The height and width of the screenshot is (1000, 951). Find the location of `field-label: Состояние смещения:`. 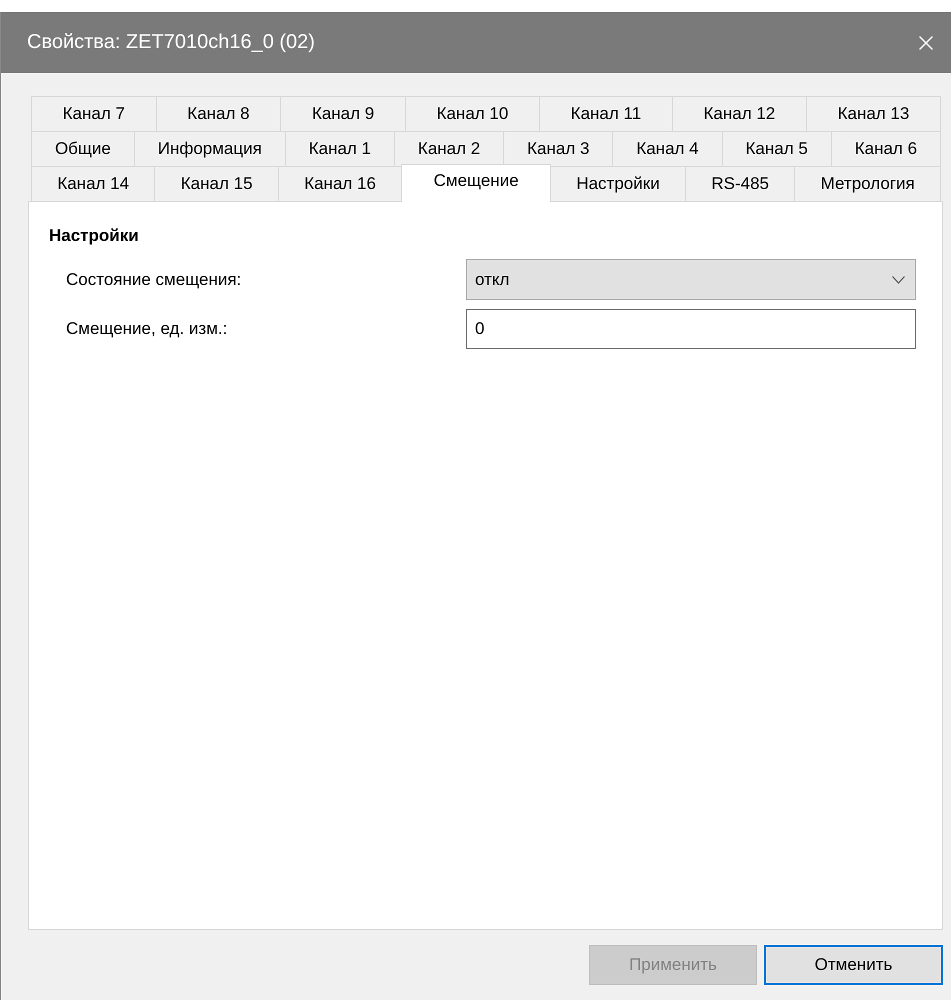

field-label: Состояние смещения: is located at coordinates (154, 280).